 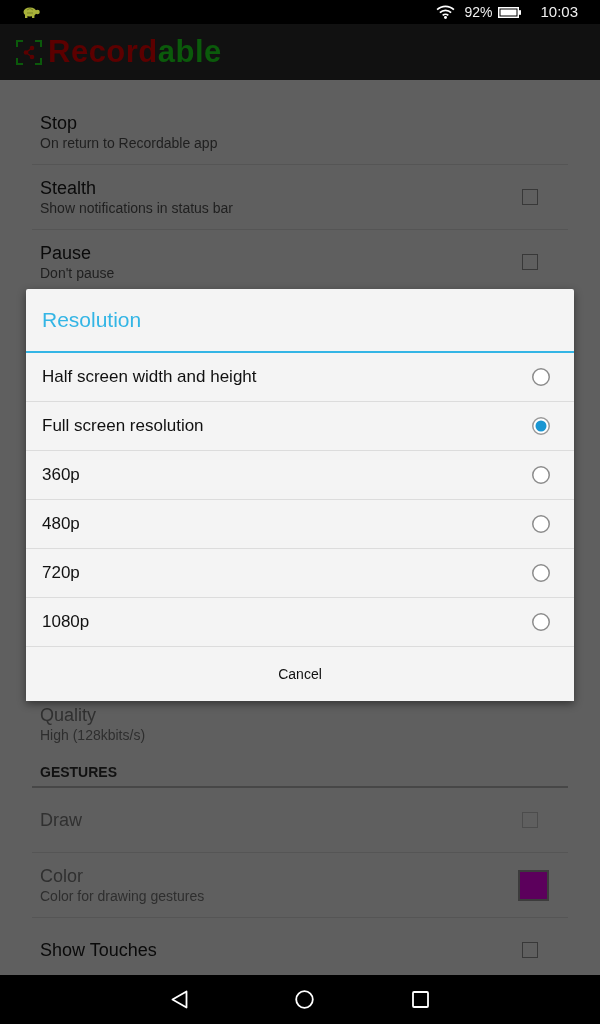 What do you see at coordinates (300, 524) in the screenshot?
I see `resolution-option: 480p` at bounding box center [300, 524].